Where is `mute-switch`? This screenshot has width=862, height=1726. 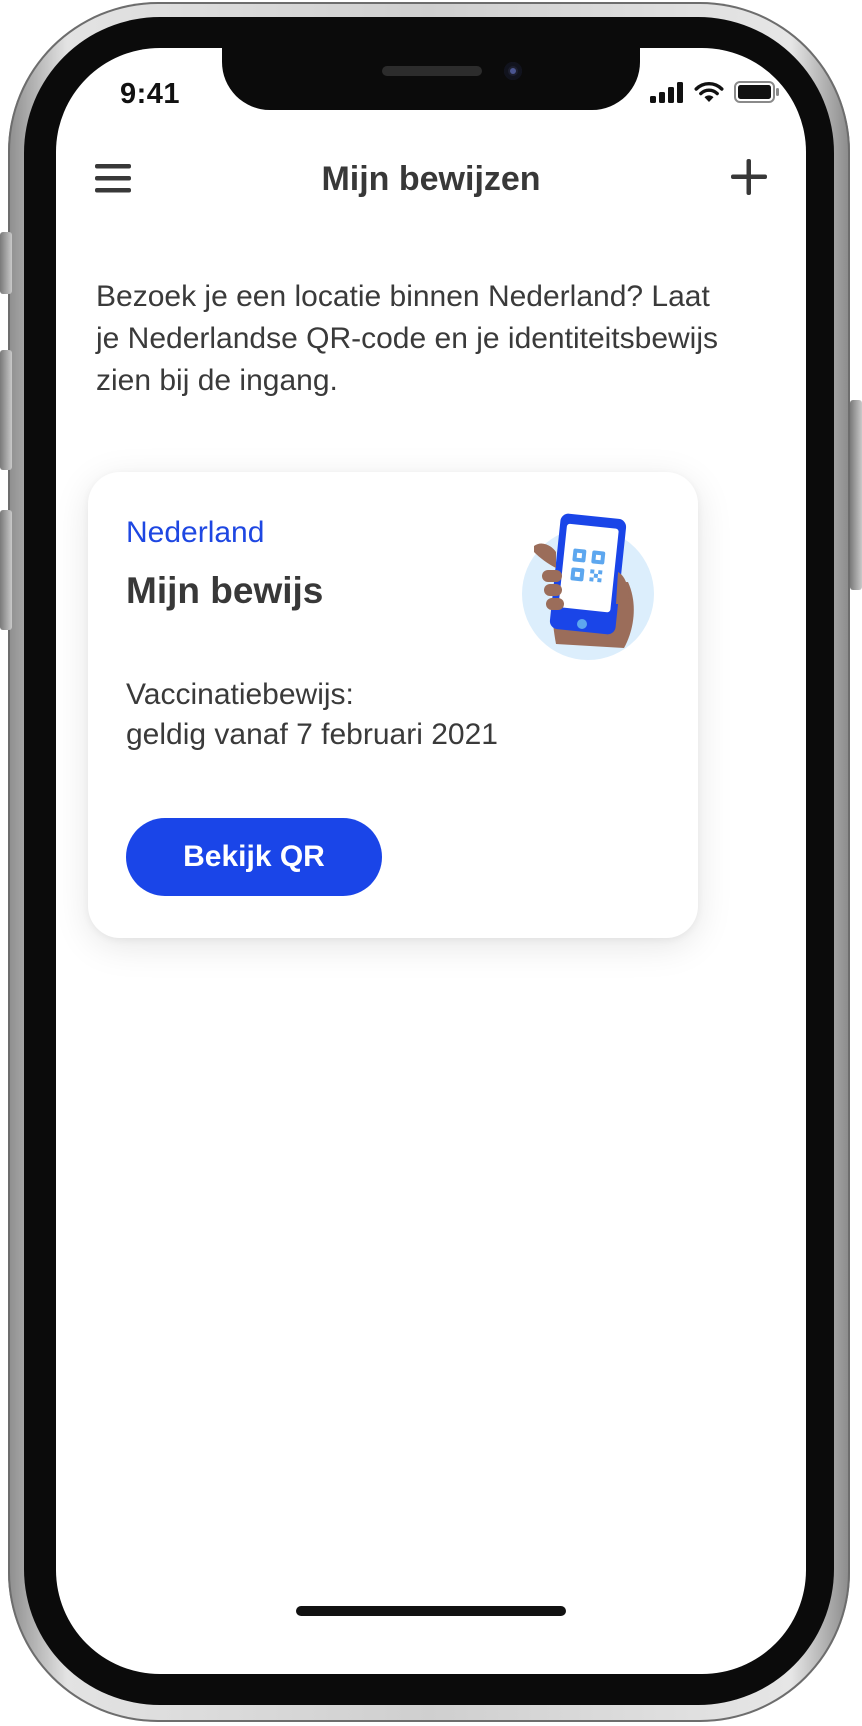 mute-switch is located at coordinates (6, 263).